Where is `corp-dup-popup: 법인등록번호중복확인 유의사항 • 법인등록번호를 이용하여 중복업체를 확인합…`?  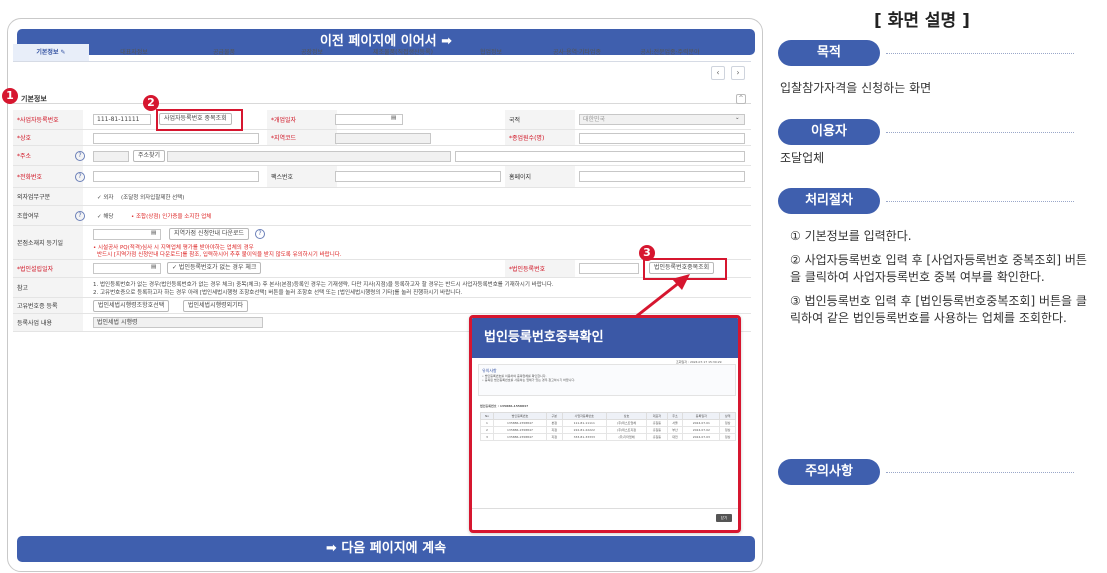 corp-dup-popup: 법인등록번호중복확인 유의사항 • 법인등록번호를 이용하여 중복업체를 확인합… is located at coordinates (605, 424).